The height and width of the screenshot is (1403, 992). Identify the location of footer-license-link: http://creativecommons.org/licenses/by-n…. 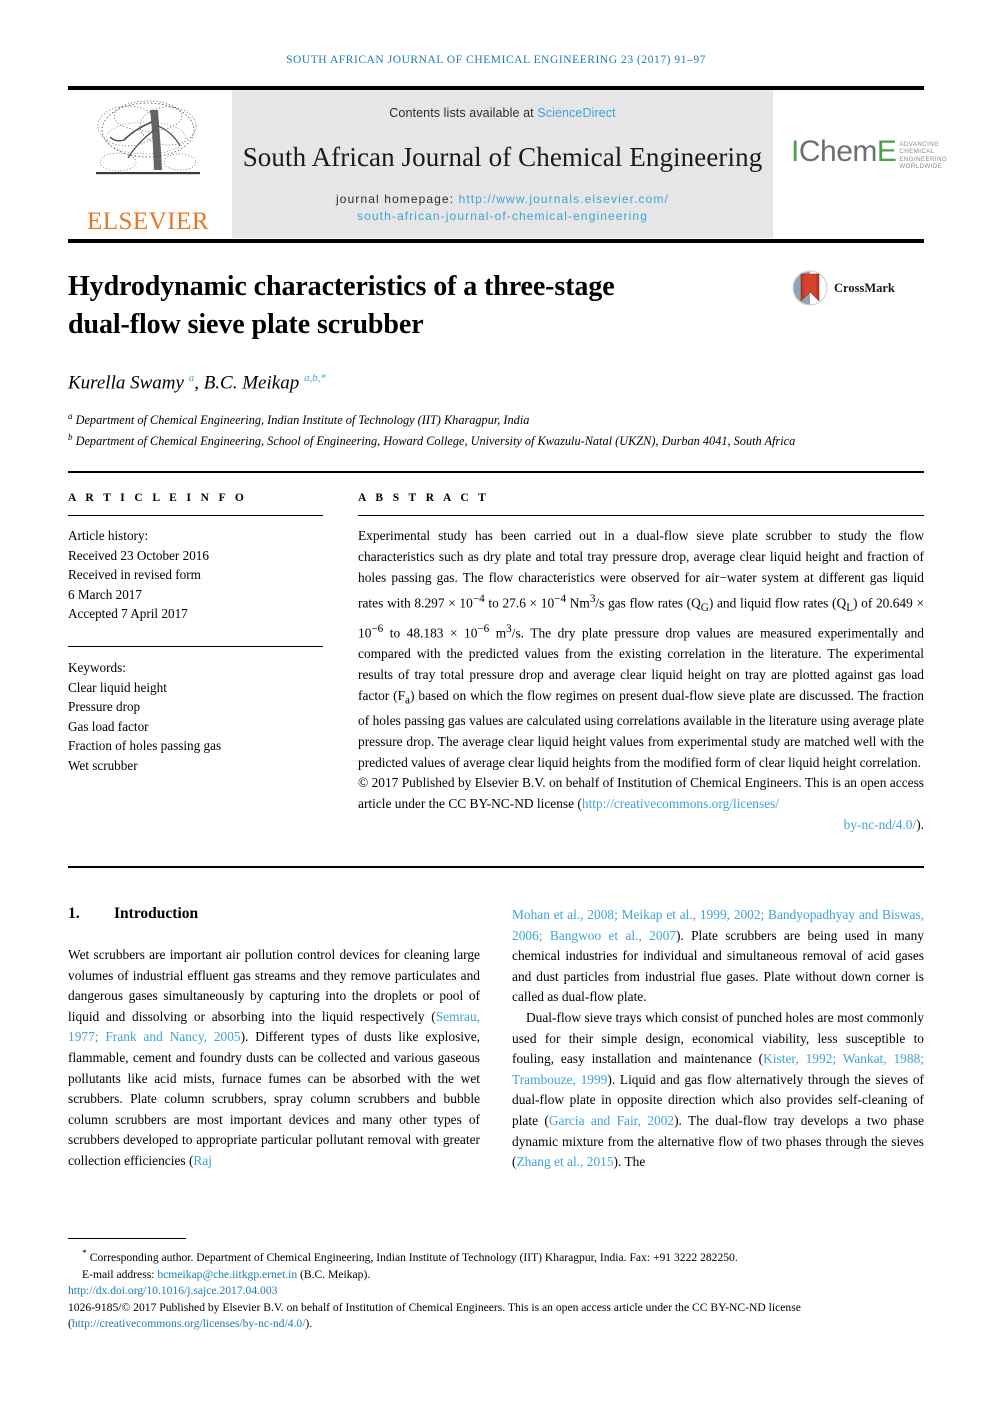
(189, 1323).